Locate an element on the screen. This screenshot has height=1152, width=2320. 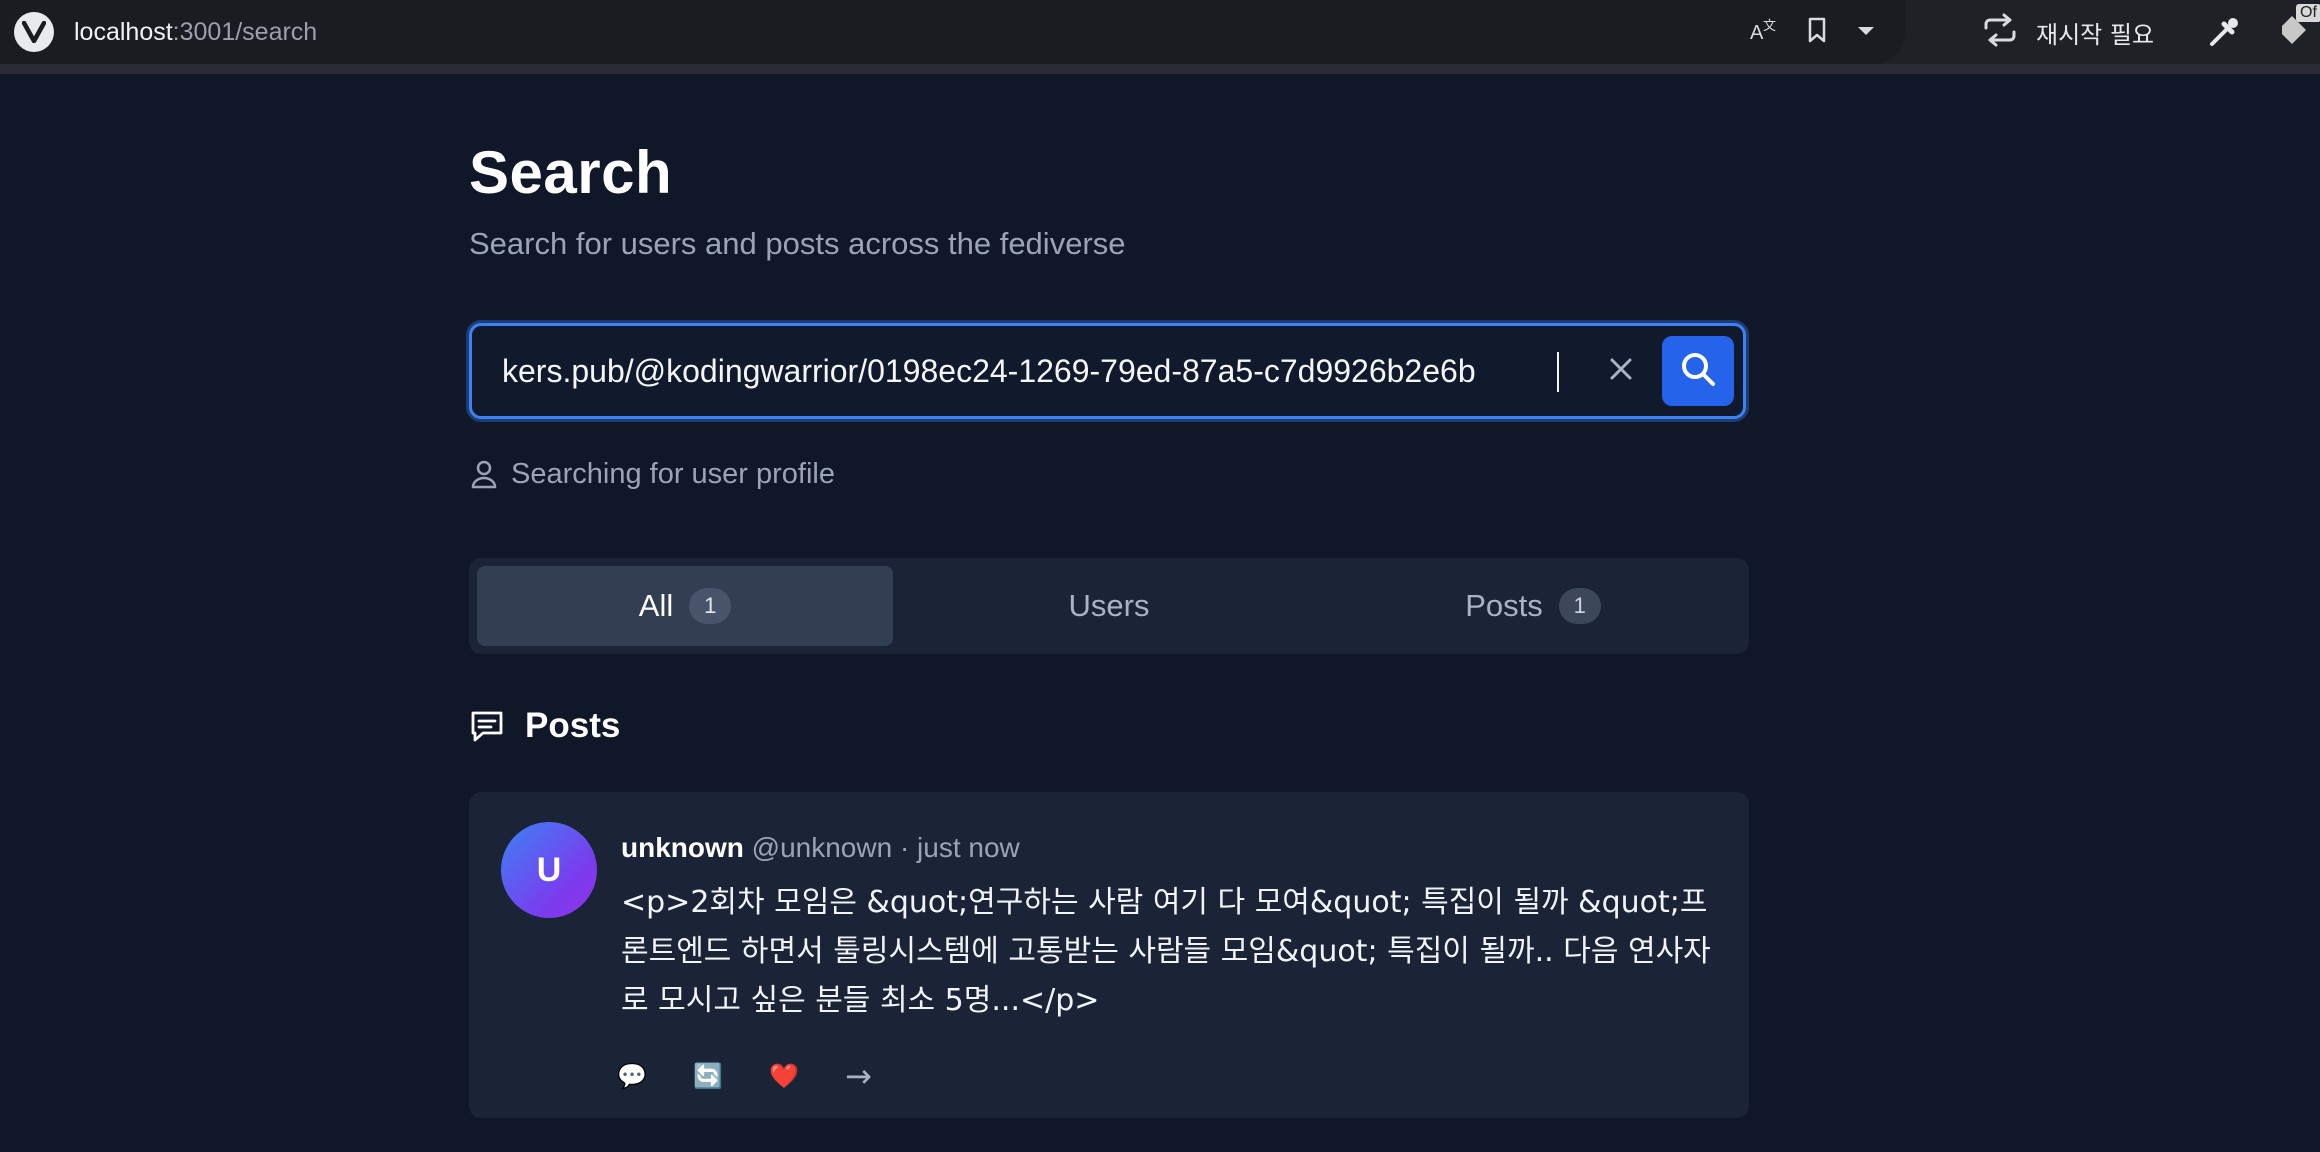
color-picker-extension-icon is located at coordinates (2224, 34).